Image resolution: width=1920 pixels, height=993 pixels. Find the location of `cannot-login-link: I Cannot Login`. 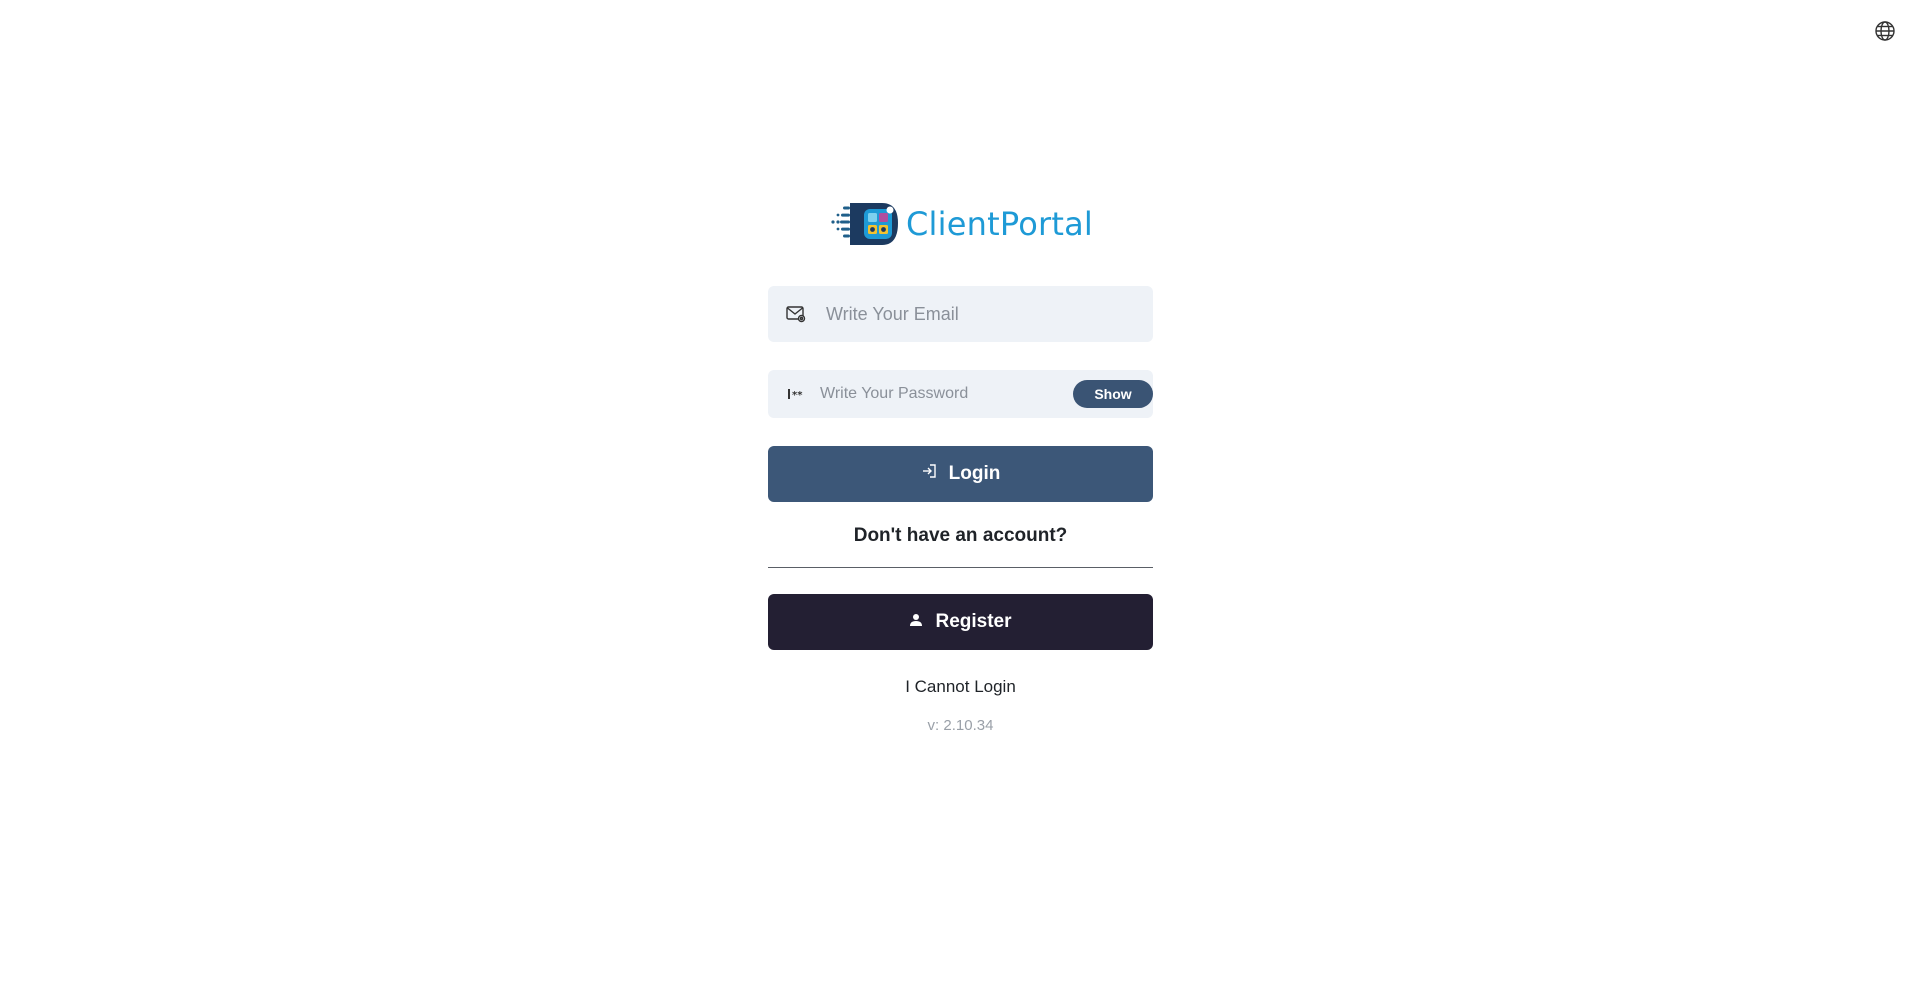

cannot-login-link: I Cannot Login is located at coordinates (960, 687).